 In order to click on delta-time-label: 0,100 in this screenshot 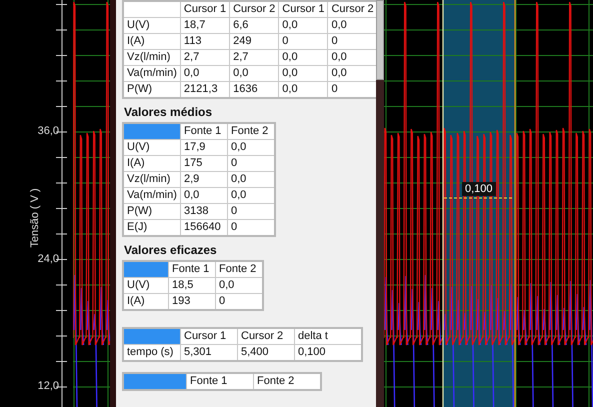, I will do `click(479, 189)`.